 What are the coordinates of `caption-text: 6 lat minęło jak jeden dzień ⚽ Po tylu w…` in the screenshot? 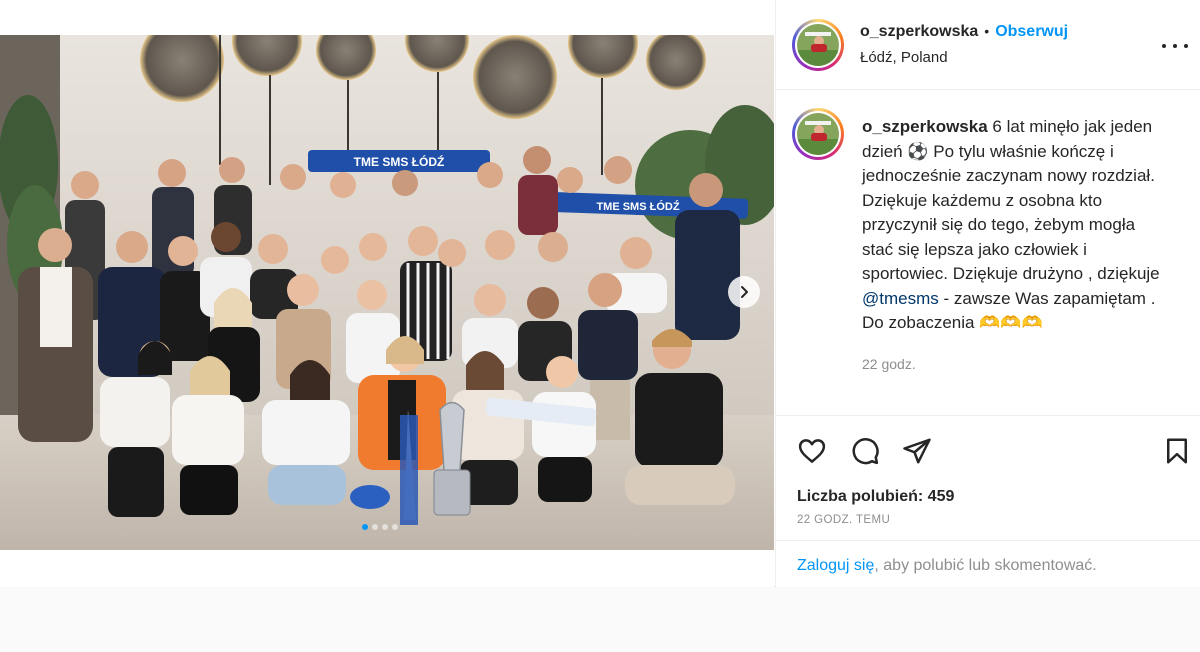 It's located at (1011, 200).